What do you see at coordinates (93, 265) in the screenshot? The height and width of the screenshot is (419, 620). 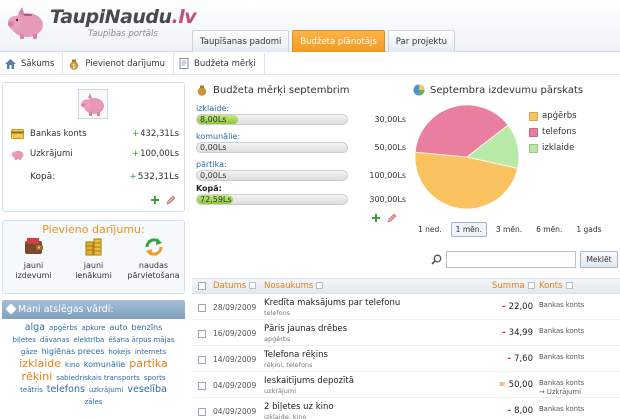 I see `new-income-line1: jauni` at bounding box center [93, 265].